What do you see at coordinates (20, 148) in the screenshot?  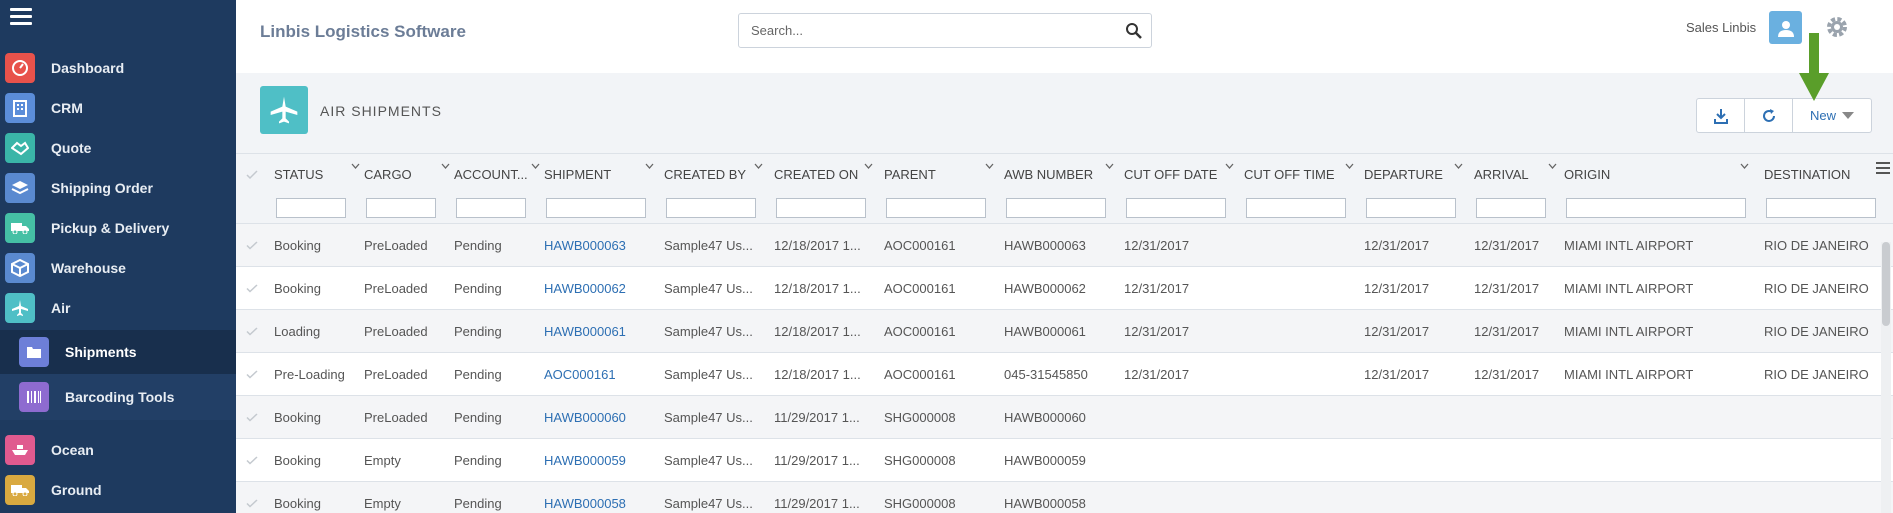 I see `handshake-icon` at bounding box center [20, 148].